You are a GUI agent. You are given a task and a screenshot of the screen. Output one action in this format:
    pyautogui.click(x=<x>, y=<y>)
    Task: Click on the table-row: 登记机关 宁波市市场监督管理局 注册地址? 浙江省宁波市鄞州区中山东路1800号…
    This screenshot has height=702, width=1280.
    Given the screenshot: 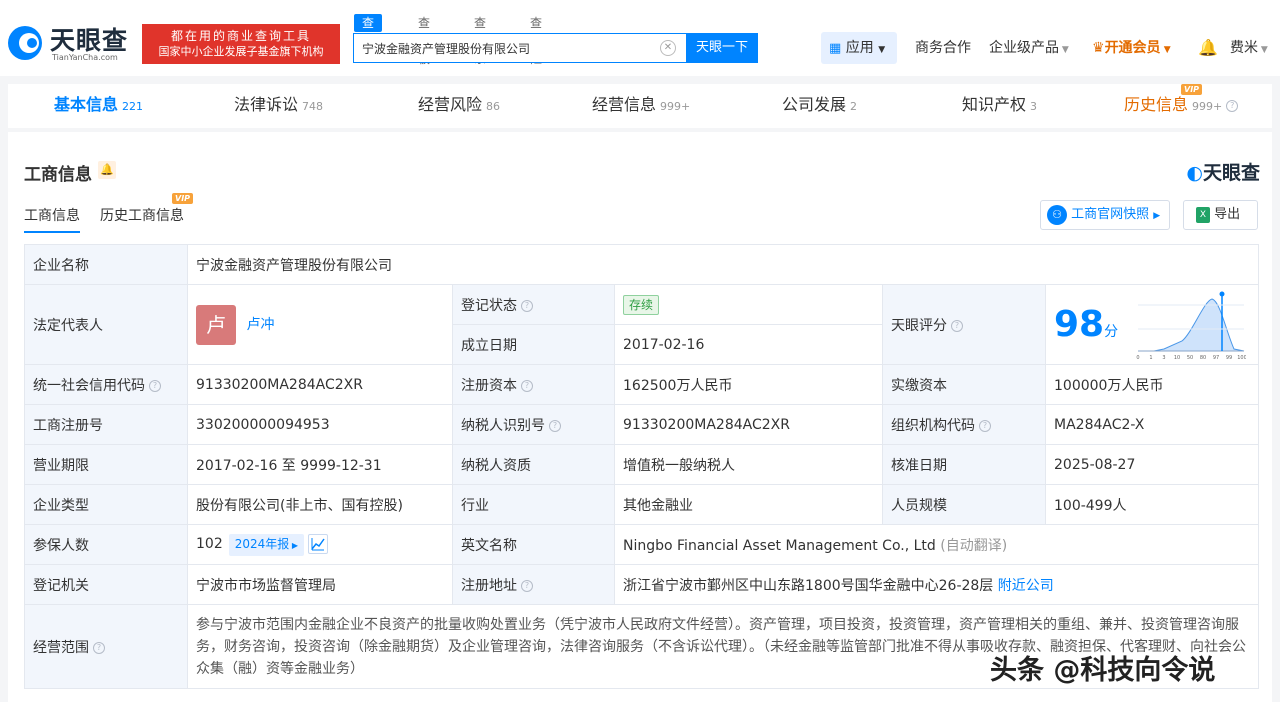 What is the action you would take?
    pyautogui.click(x=642, y=584)
    